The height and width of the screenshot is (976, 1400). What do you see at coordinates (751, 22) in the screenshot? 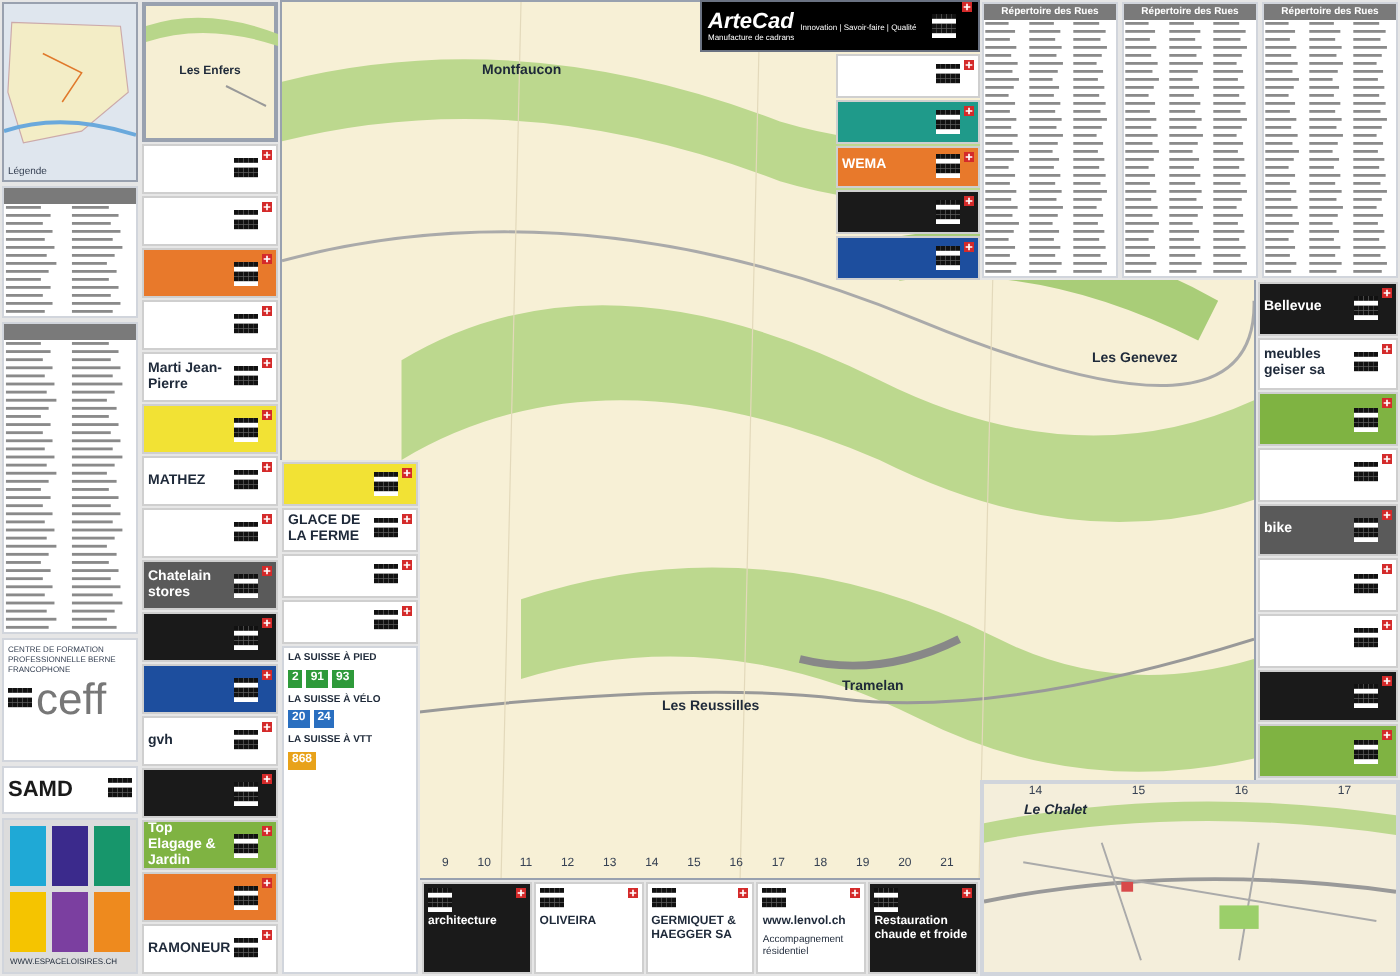
I see `artecad-logo: ArteCad` at bounding box center [751, 22].